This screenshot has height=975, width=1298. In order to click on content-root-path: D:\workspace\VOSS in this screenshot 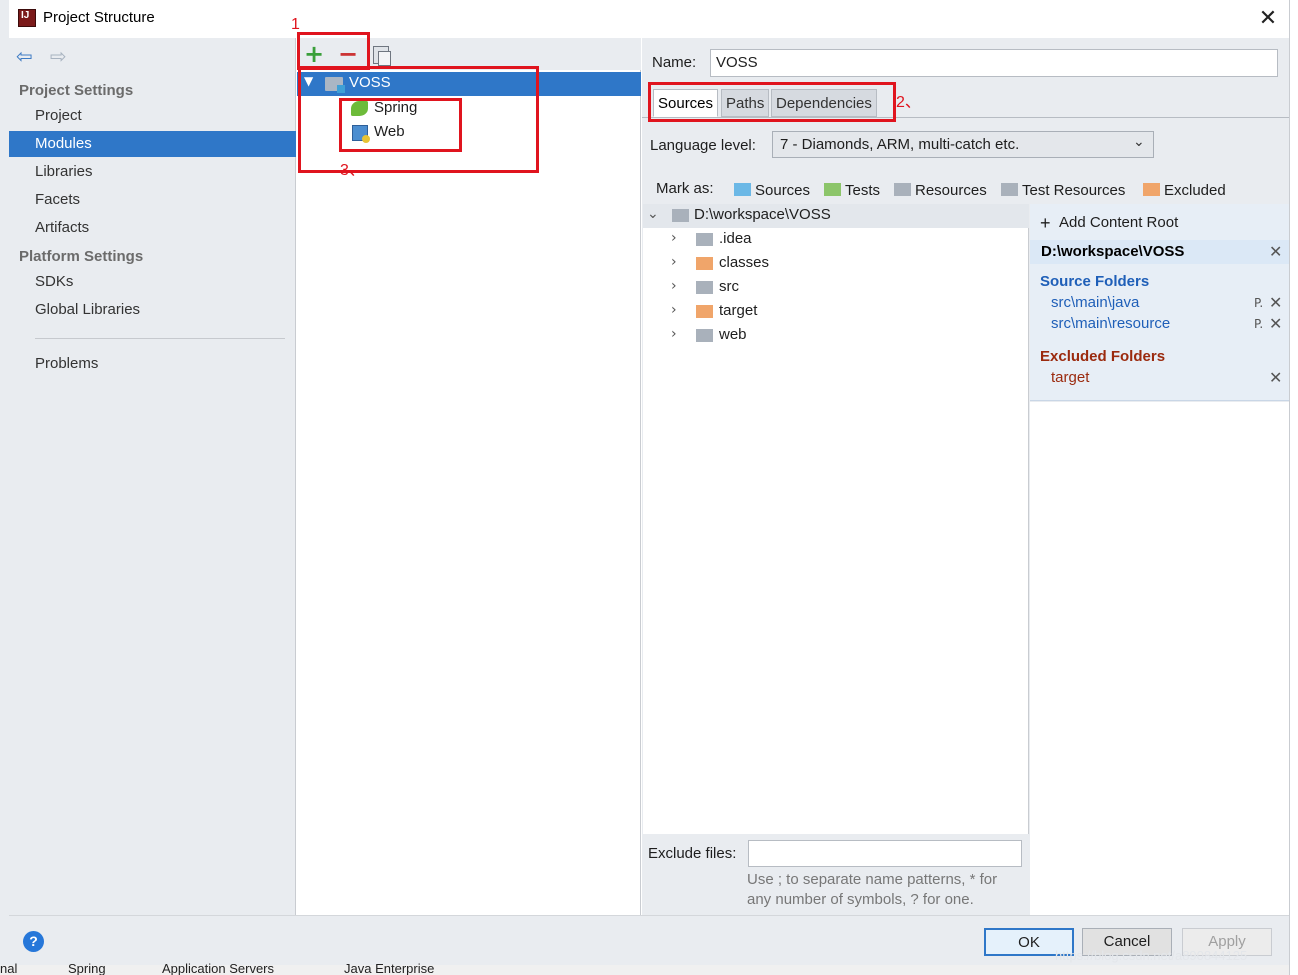, I will do `click(1113, 251)`.